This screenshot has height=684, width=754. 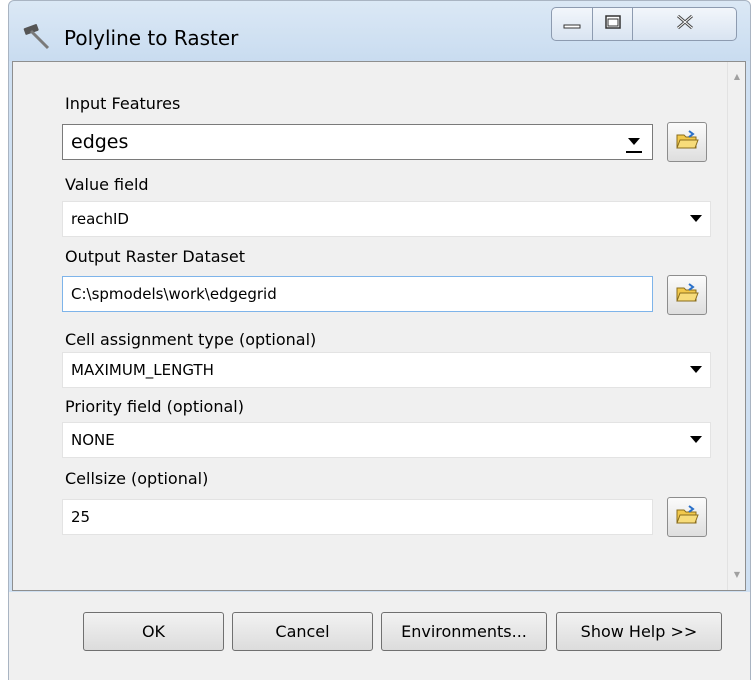 I want to click on minimize-button, so click(x=572, y=24).